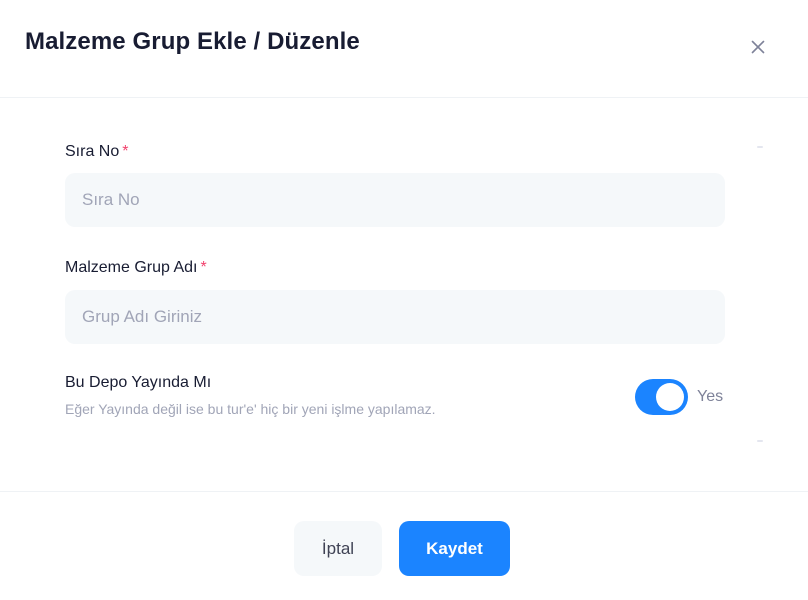 This screenshot has width=808, height=600. I want to click on close-button, so click(758, 47).